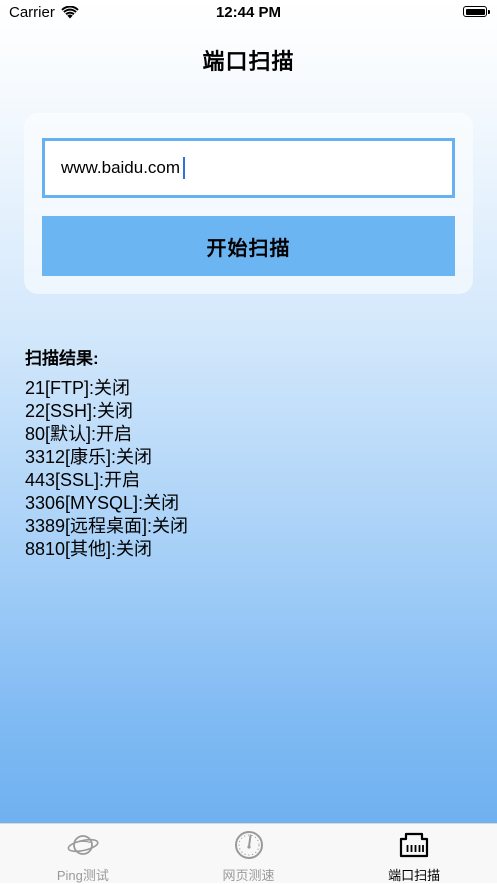 The width and height of the screenshot is (497, 884). Describe the element at coordinates (89, 549) in the screenshot. I see `result-item: 8810[其他]:关闭` at that location.